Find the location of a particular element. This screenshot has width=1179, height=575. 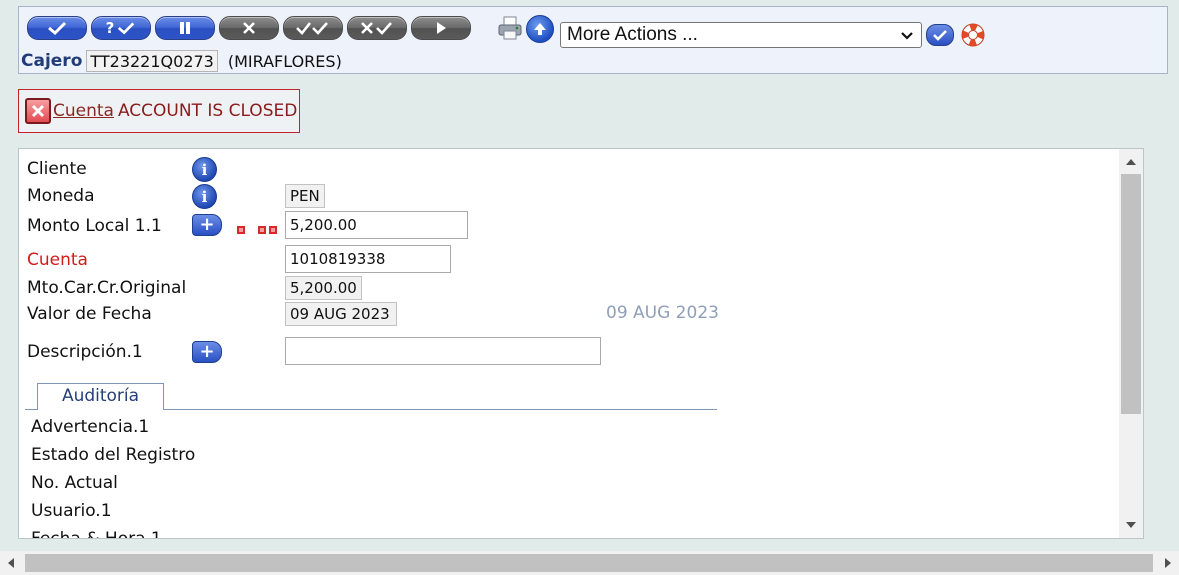

play-icon is located at coordinates (441, 28).